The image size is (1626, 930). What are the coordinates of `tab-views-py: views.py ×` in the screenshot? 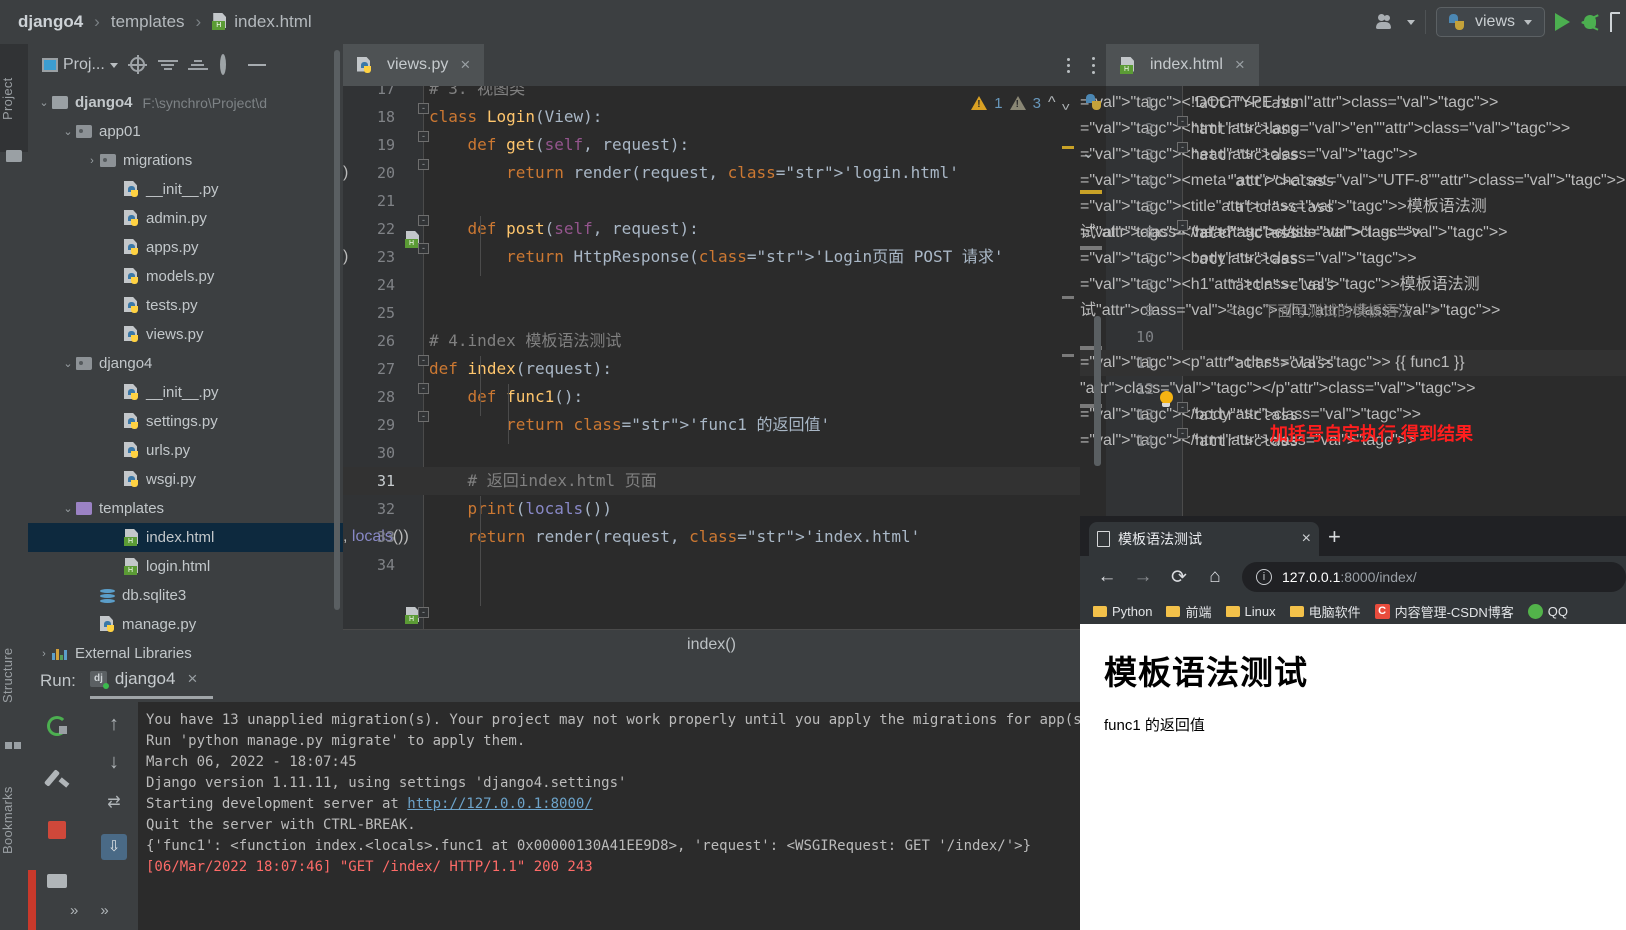 It's located at (414, 65).